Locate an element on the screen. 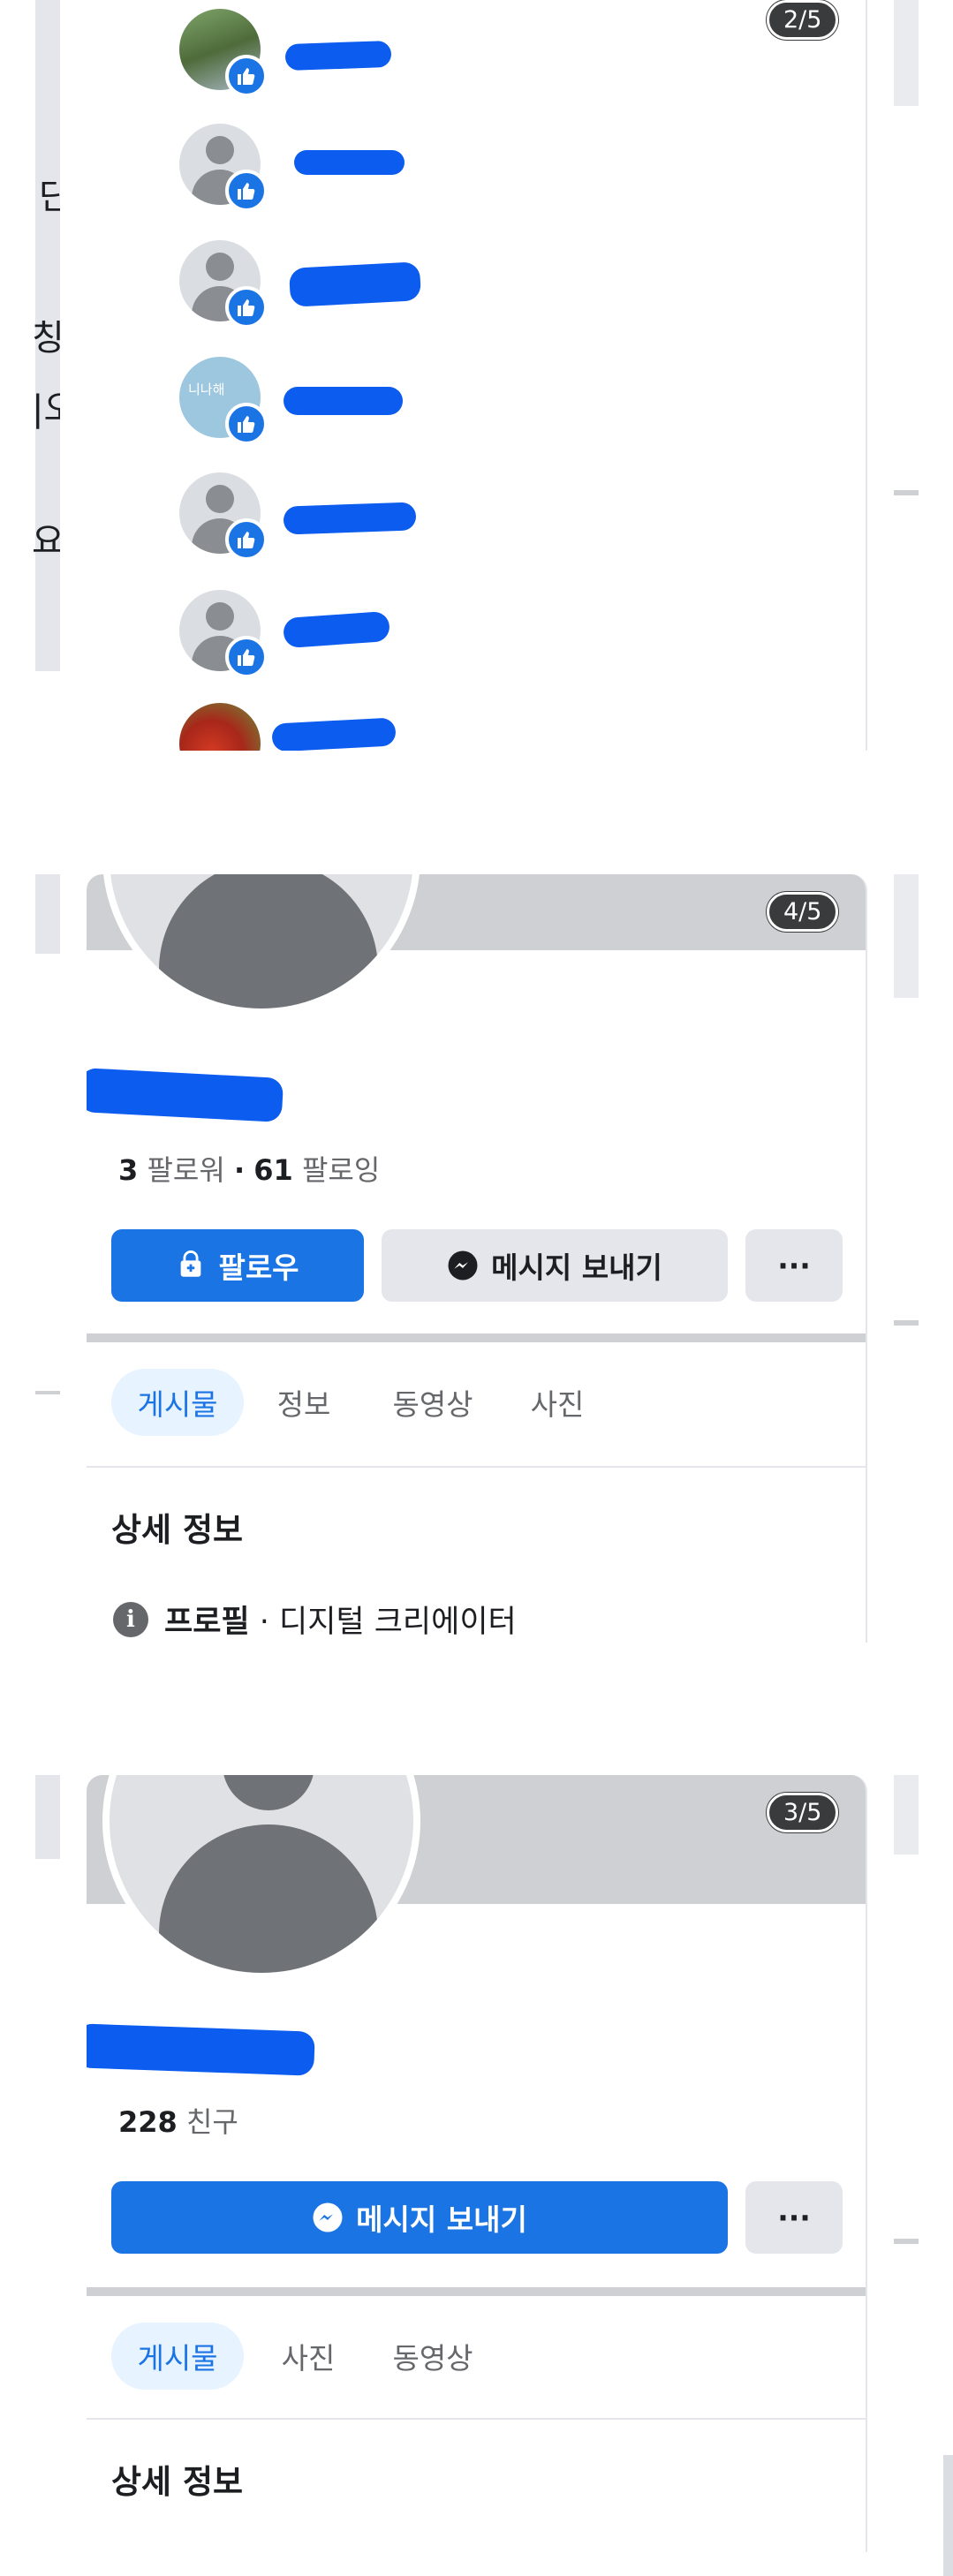 The height and width of the screenshot is (2576, 953). tab-about: 정보 is located at coordinates (304, 1402).